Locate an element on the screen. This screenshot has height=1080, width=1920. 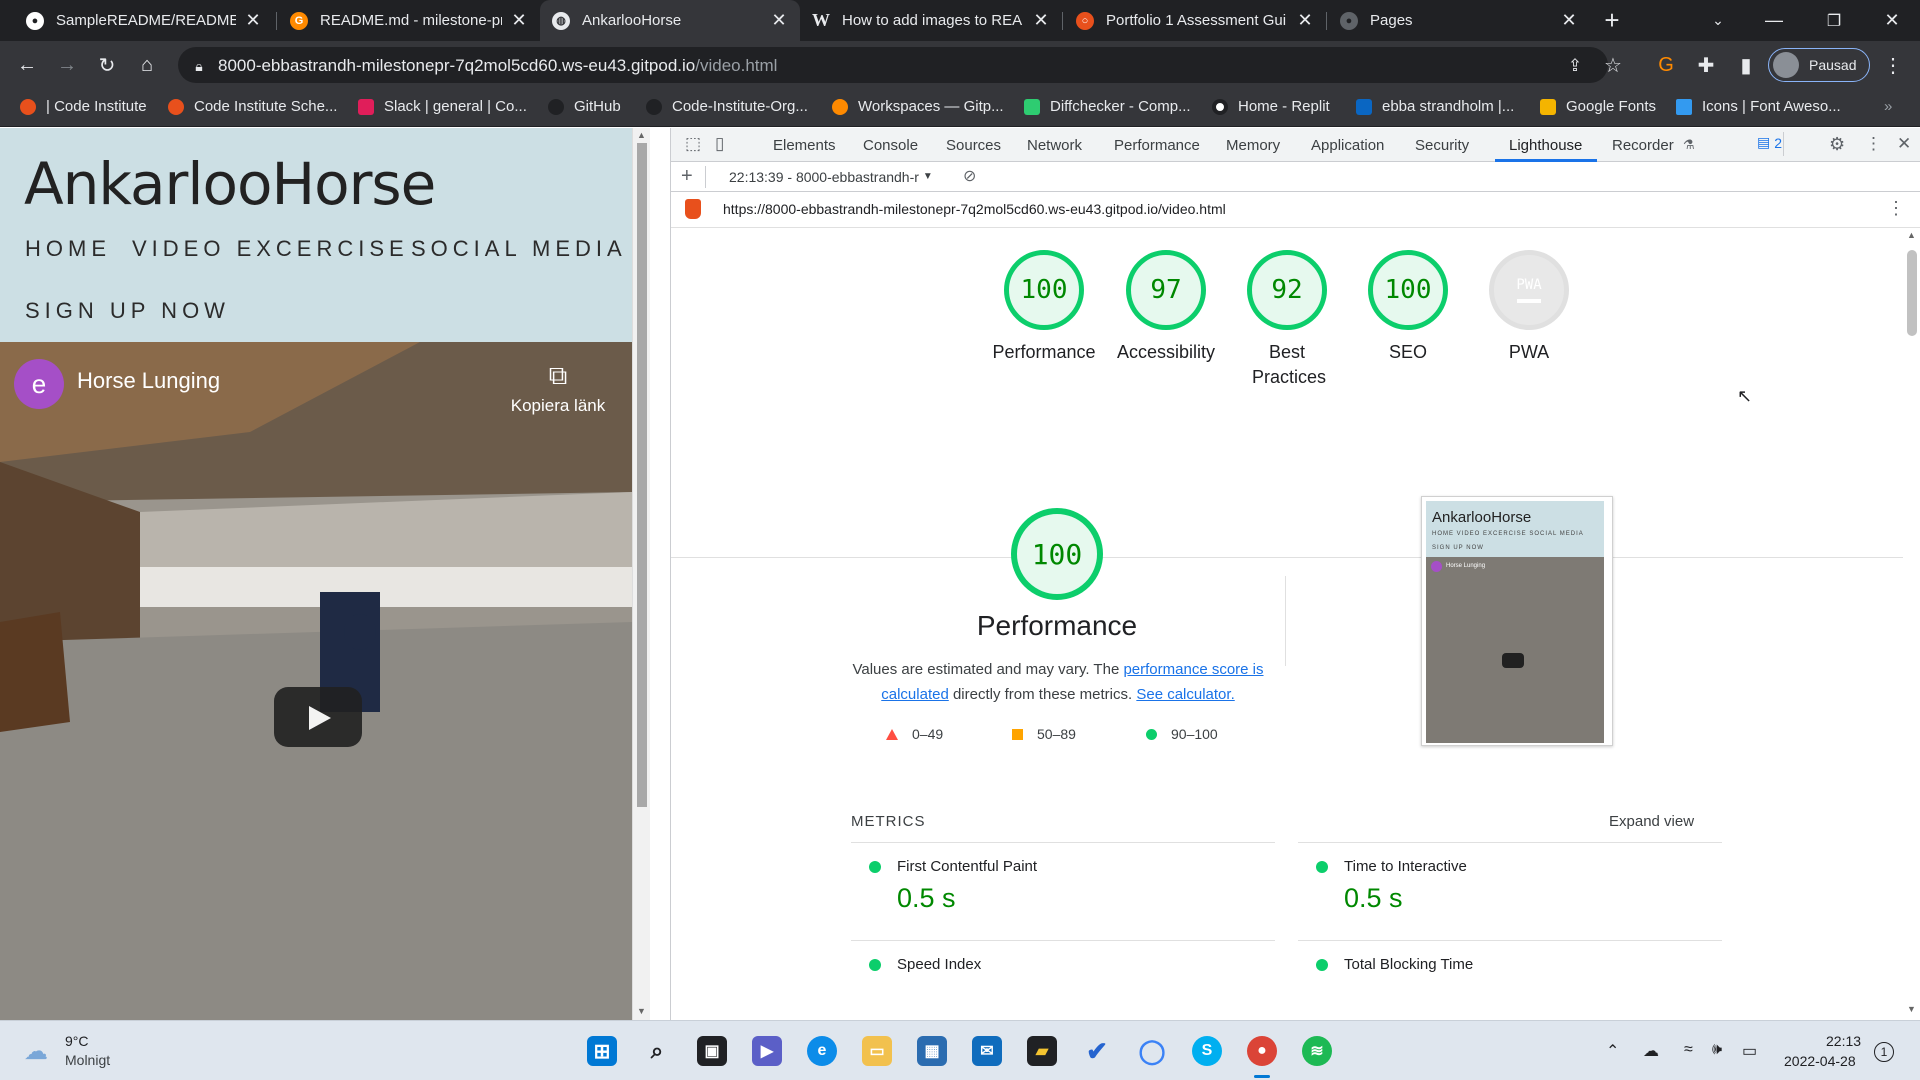
page-scrollbar-thumb is located at coordinates (642, 475).